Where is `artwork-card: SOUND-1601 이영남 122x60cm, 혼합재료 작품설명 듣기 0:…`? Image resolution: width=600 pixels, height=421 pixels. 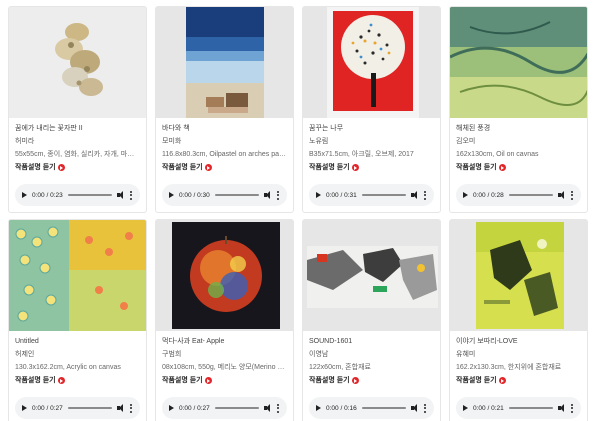 artwork-card: SOUND-1601 이영남 122x60cm, 혼합재료 작품설명 듣기 0:… is located at coordinates (371, 320).